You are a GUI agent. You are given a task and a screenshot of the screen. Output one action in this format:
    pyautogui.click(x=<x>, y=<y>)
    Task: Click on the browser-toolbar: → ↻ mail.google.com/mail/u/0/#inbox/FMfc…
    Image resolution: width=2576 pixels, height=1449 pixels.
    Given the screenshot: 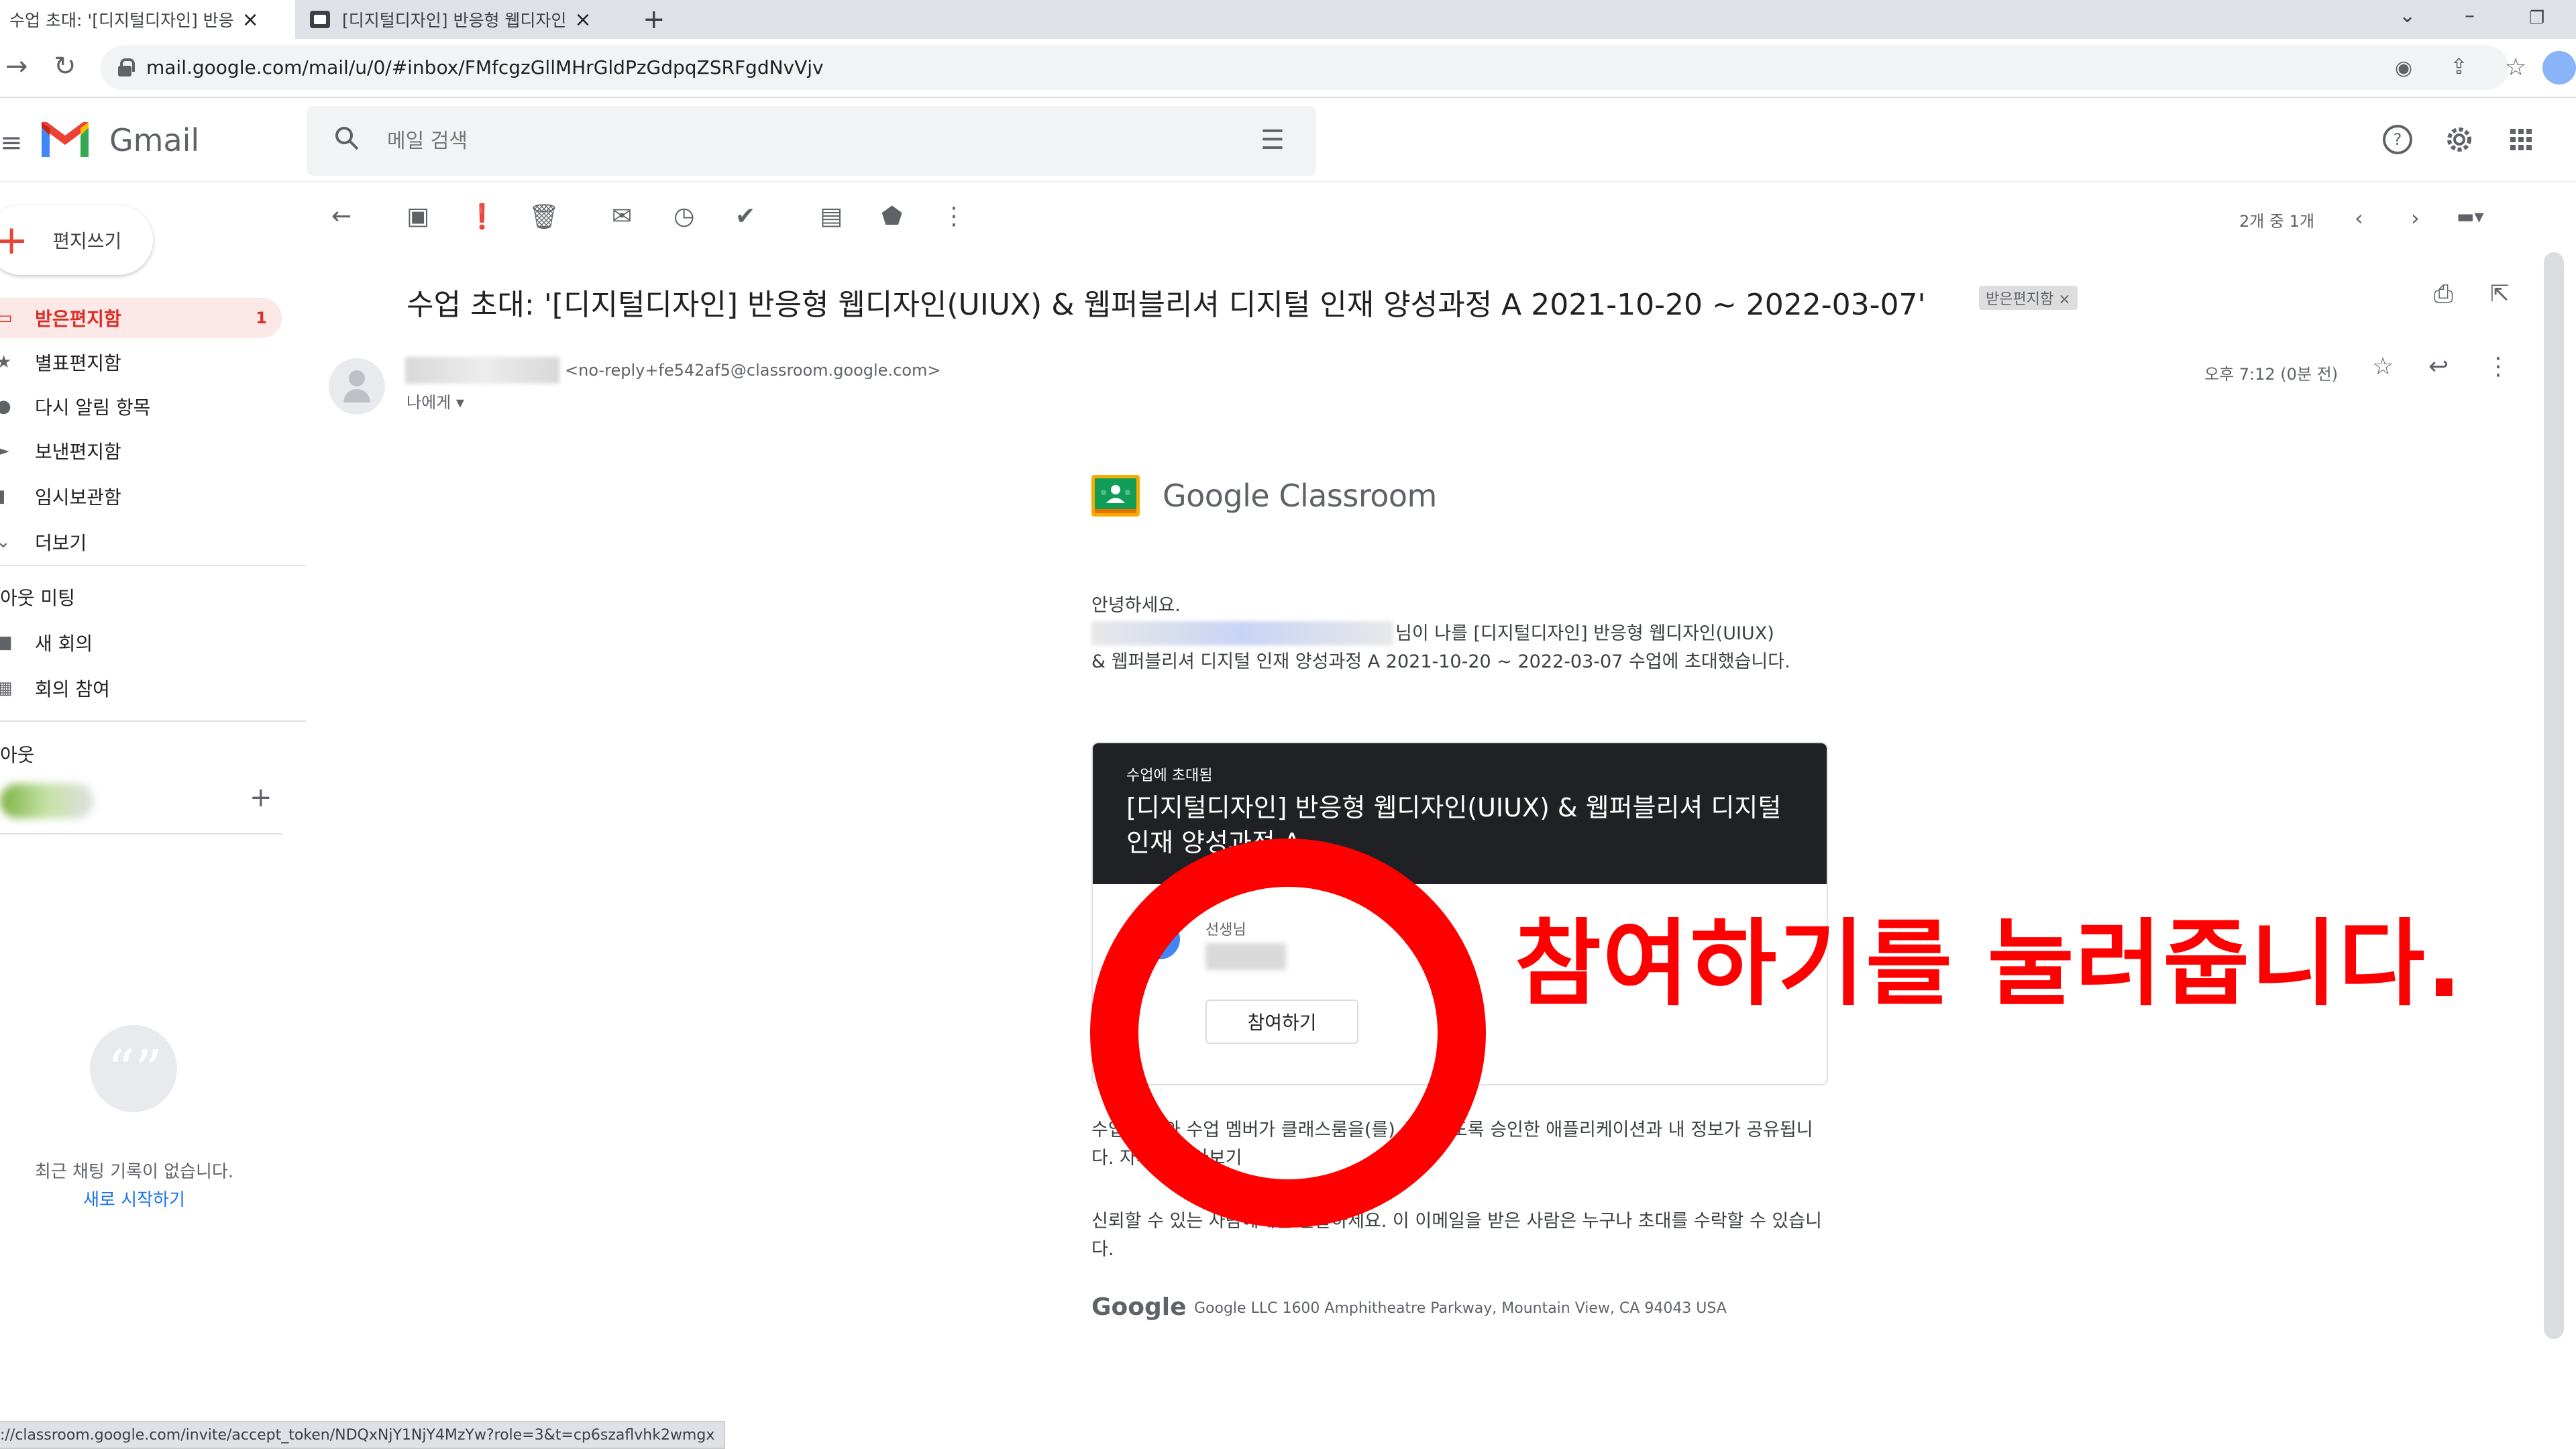 What is the action you would take?
    pyautogui.click(x=1288, y=68)
    